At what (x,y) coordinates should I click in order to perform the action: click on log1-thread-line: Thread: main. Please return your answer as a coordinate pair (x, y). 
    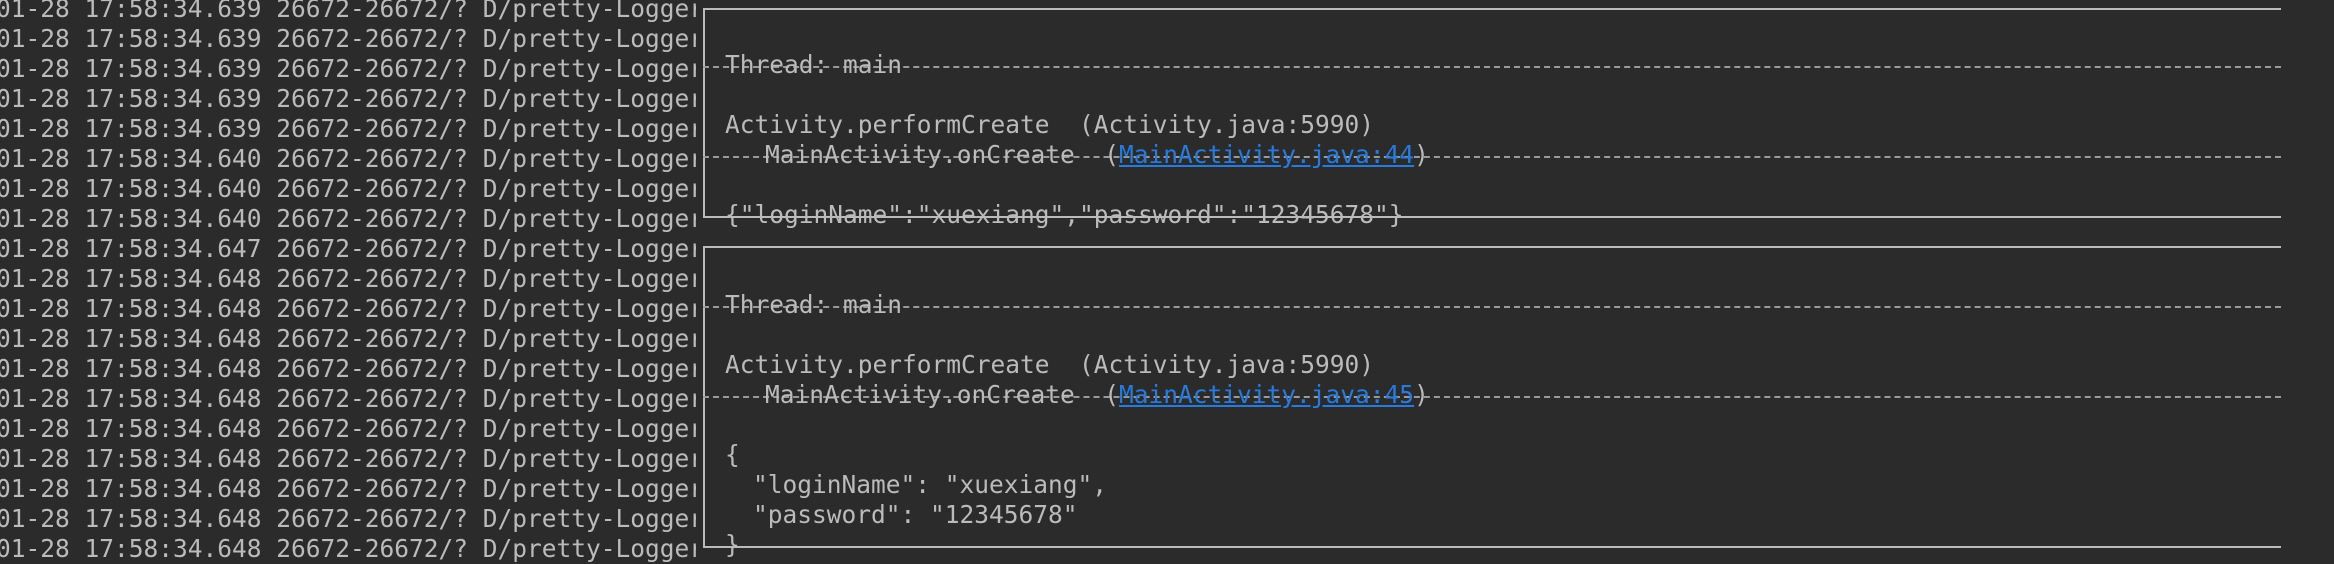
    Looking at the image, I should click on (451, 49).